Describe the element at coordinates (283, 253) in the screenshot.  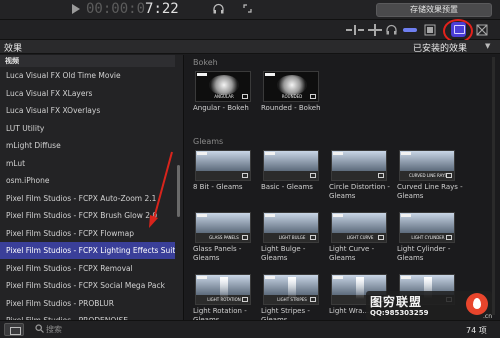
I see `effect-label: Light Bulge - Gleams` at that location.